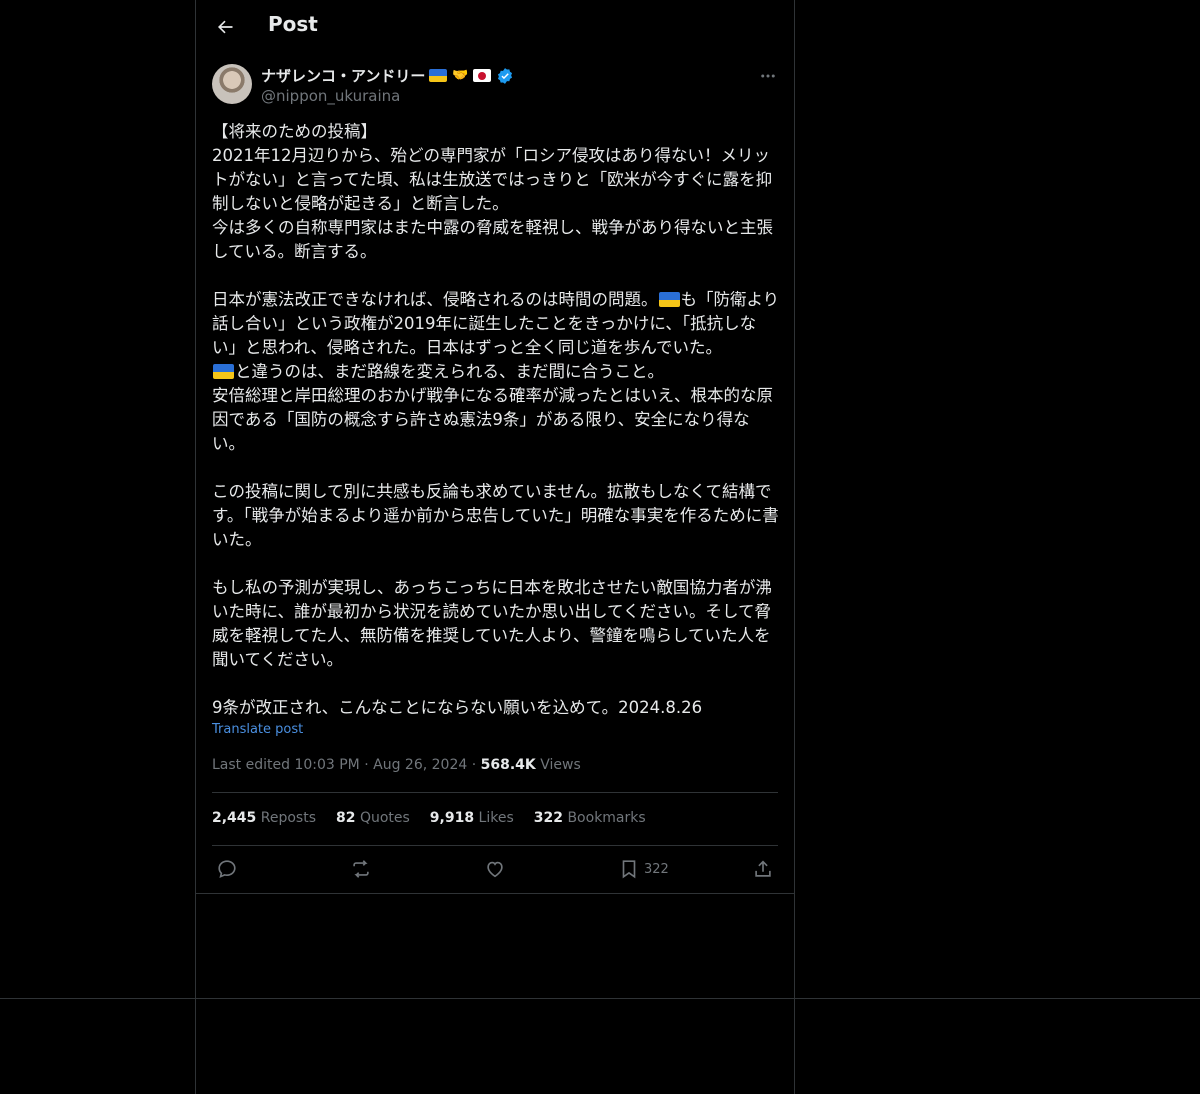 This screenshot has width=1200, height=1094. I want to click on reply-button, so click(227, 869).